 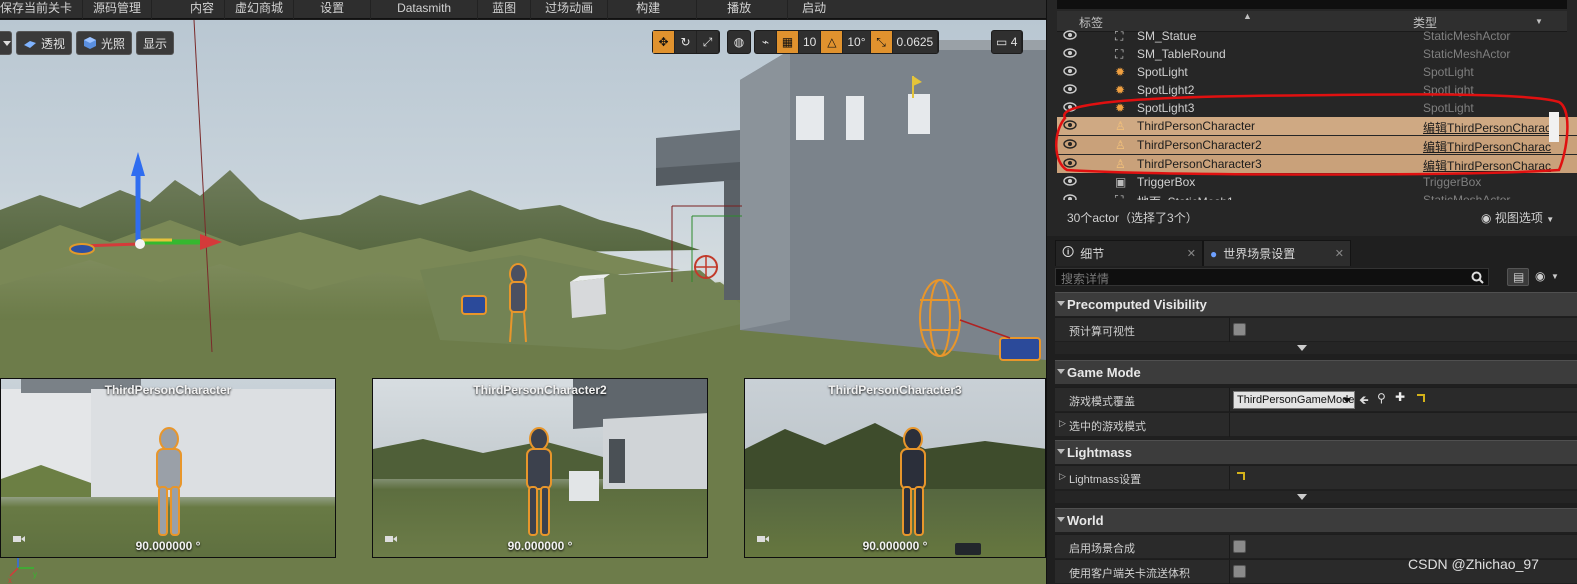 What do you see at coordinates (1239, 571) in the screenshot?
I see `client-level-streaming-checkbox` at bounding box center [1239, 571].